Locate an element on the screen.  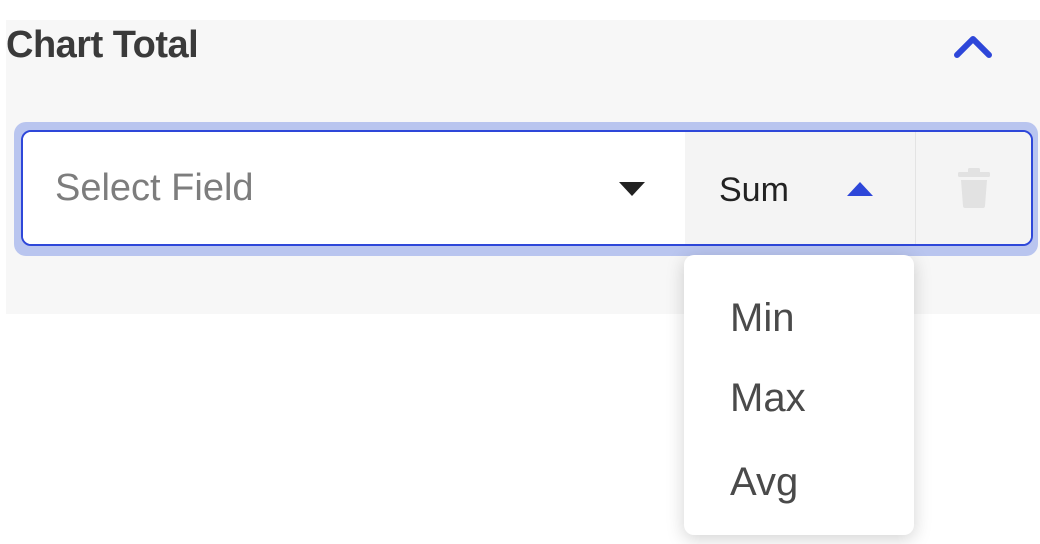
dropdown-option-avg: Avg is located at coordinates (764, 482).